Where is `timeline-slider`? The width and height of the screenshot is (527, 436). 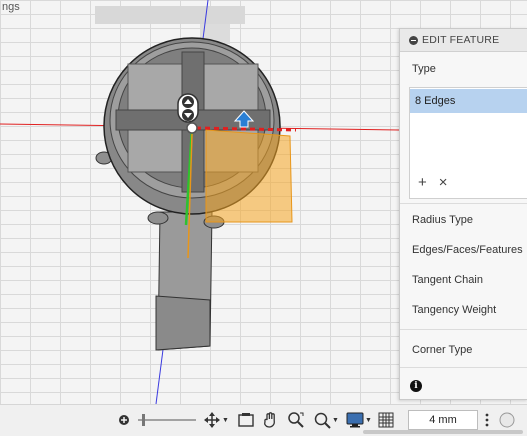
timeline-slider is located at coordinates (167, 420).